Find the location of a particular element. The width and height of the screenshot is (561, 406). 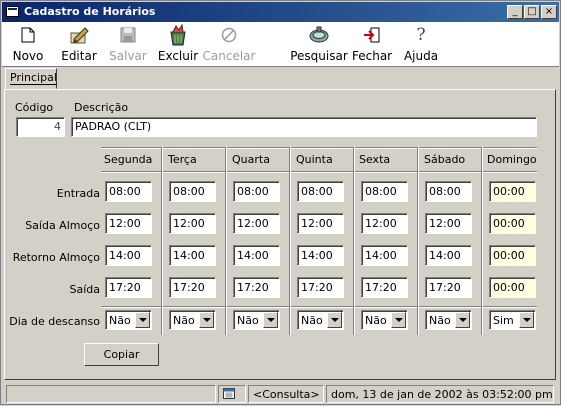

grid-top-line is located at coordinates (319, 148).